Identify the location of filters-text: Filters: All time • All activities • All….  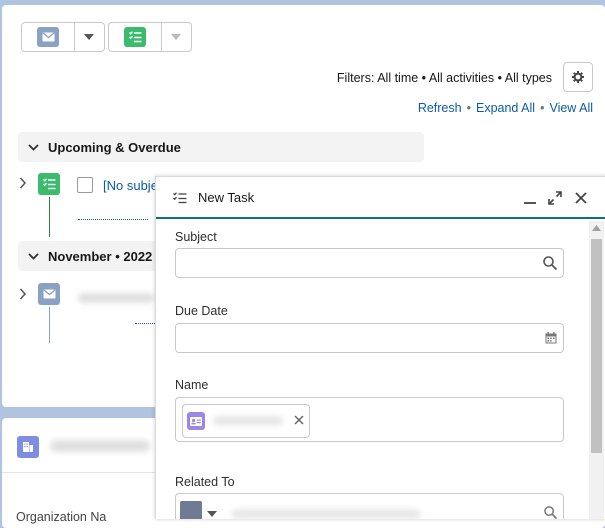
(444, 78).